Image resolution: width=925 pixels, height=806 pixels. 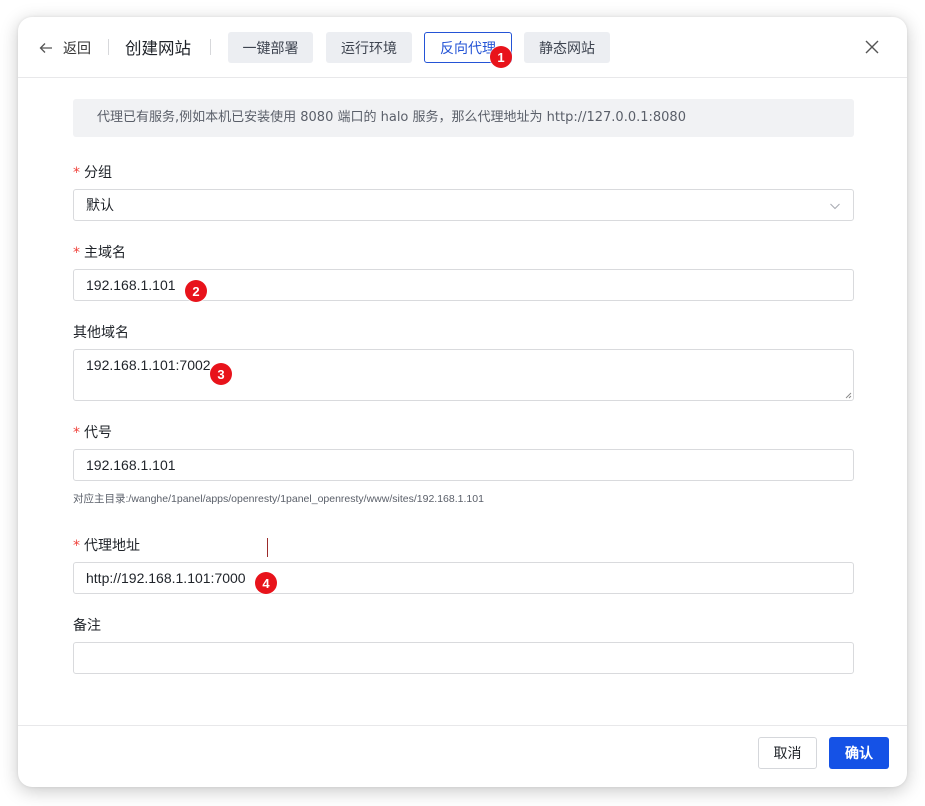 What do you see at coordinates (872, 47) in the screenshot?
I see `close-icon` at bounding box center [872, 47].